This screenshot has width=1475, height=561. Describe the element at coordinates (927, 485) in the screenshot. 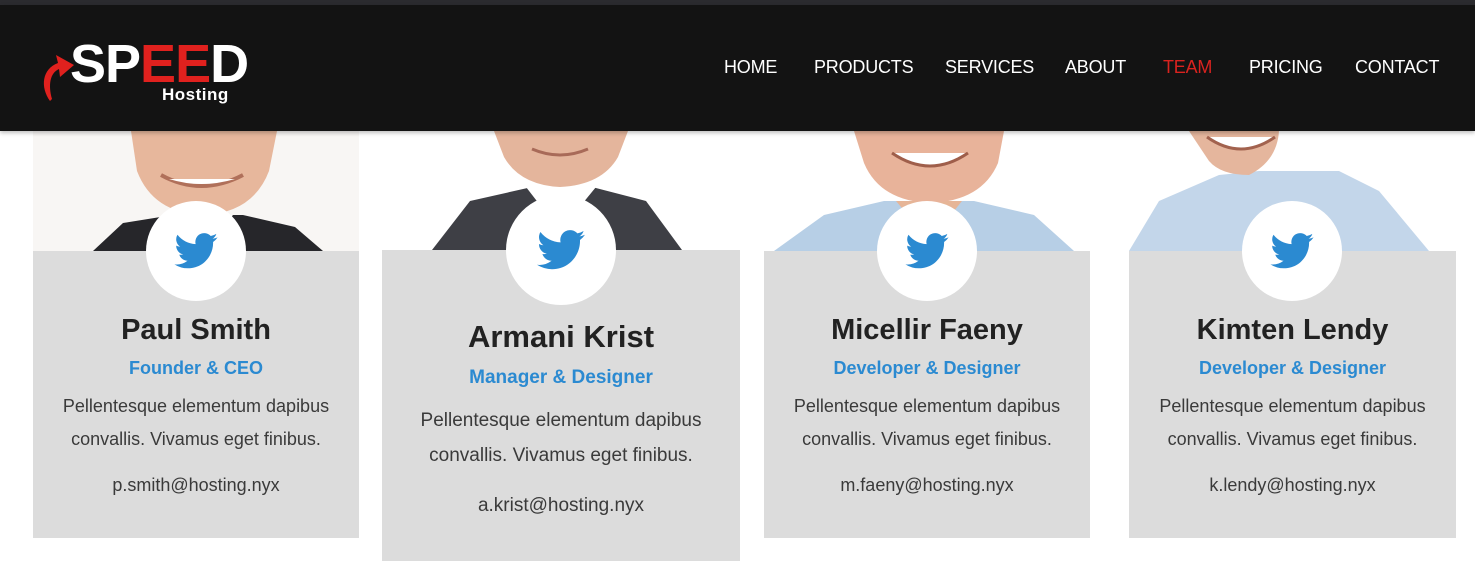

I see `member-email: m.faeny@hosting.nyx` at that location.